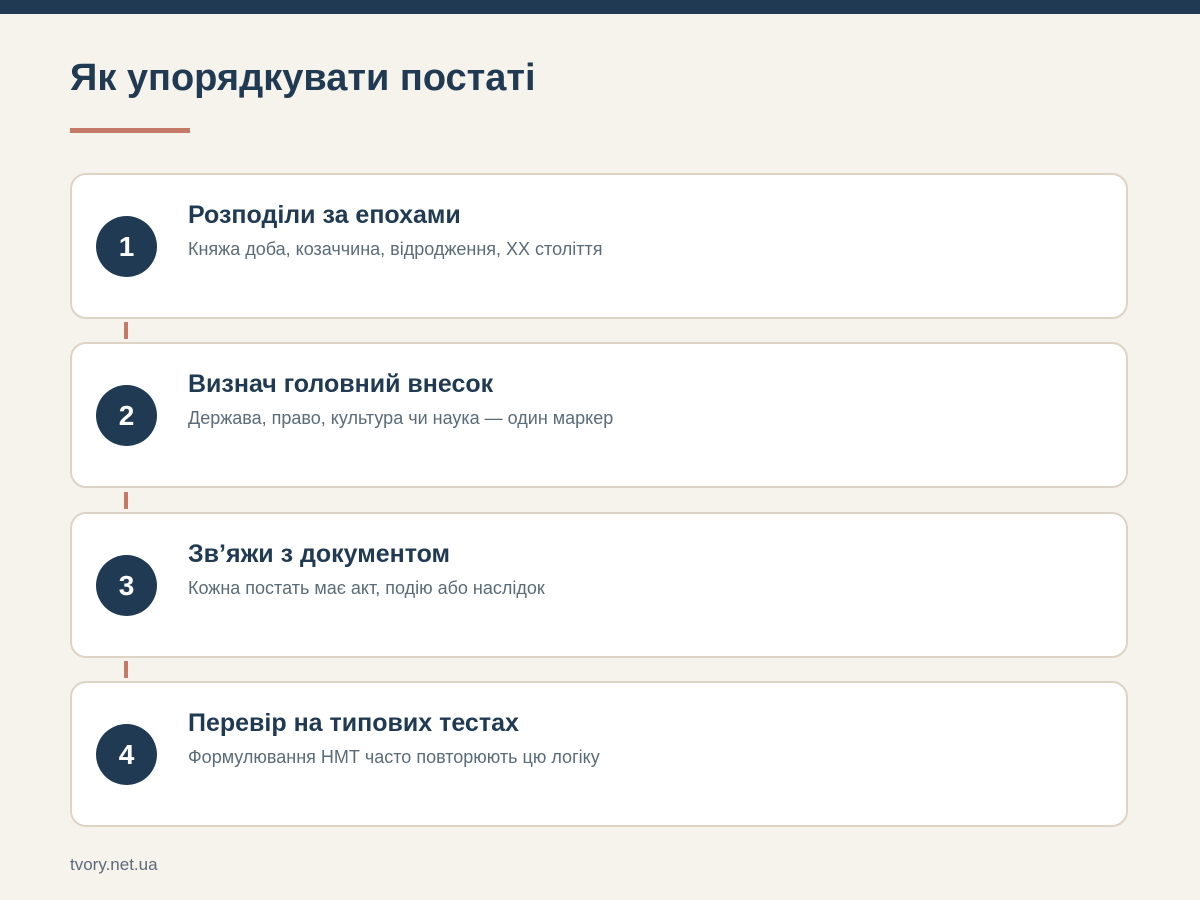  I want to click on page-title: Як упорядкувати постаті, so click(303, 78).